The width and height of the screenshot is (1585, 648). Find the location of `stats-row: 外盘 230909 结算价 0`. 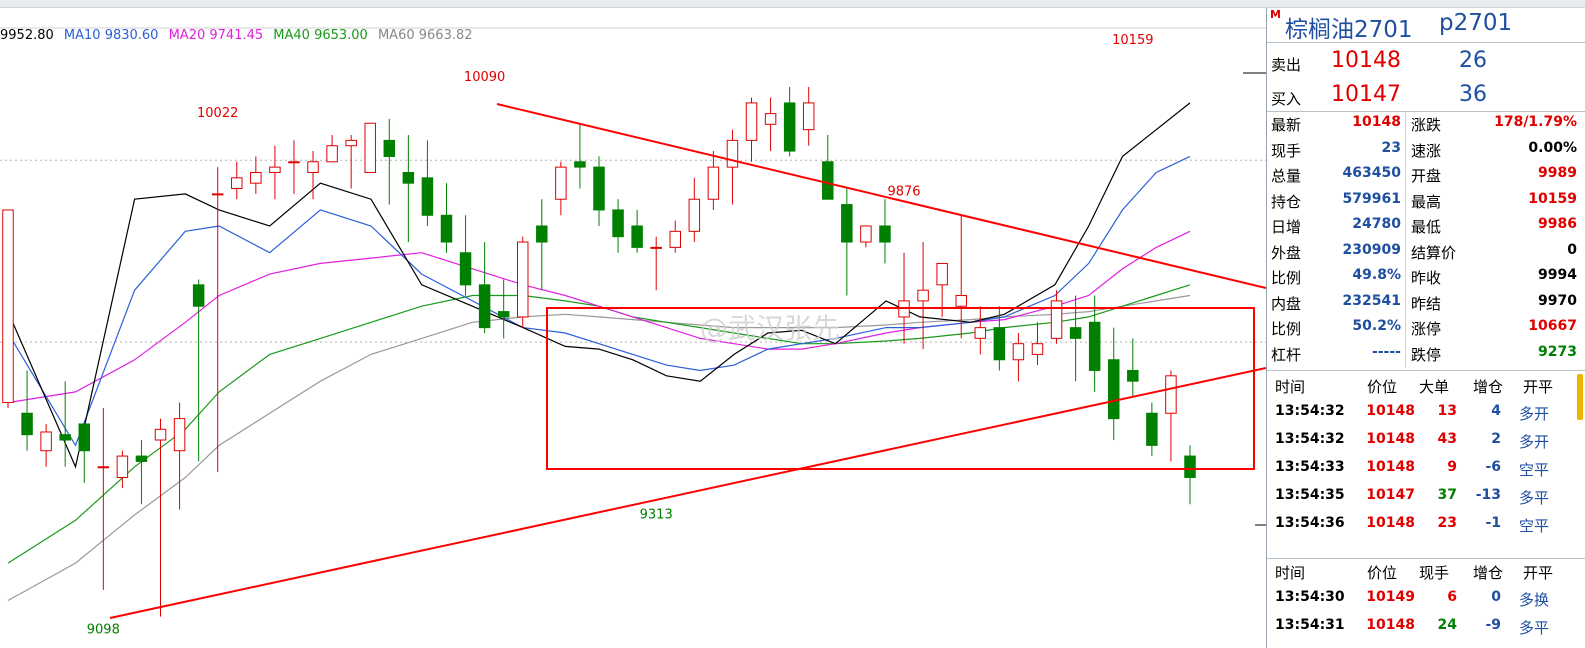

stats-row: 外盘 230909 结算价 0 is located at coordinates (1426, 254).